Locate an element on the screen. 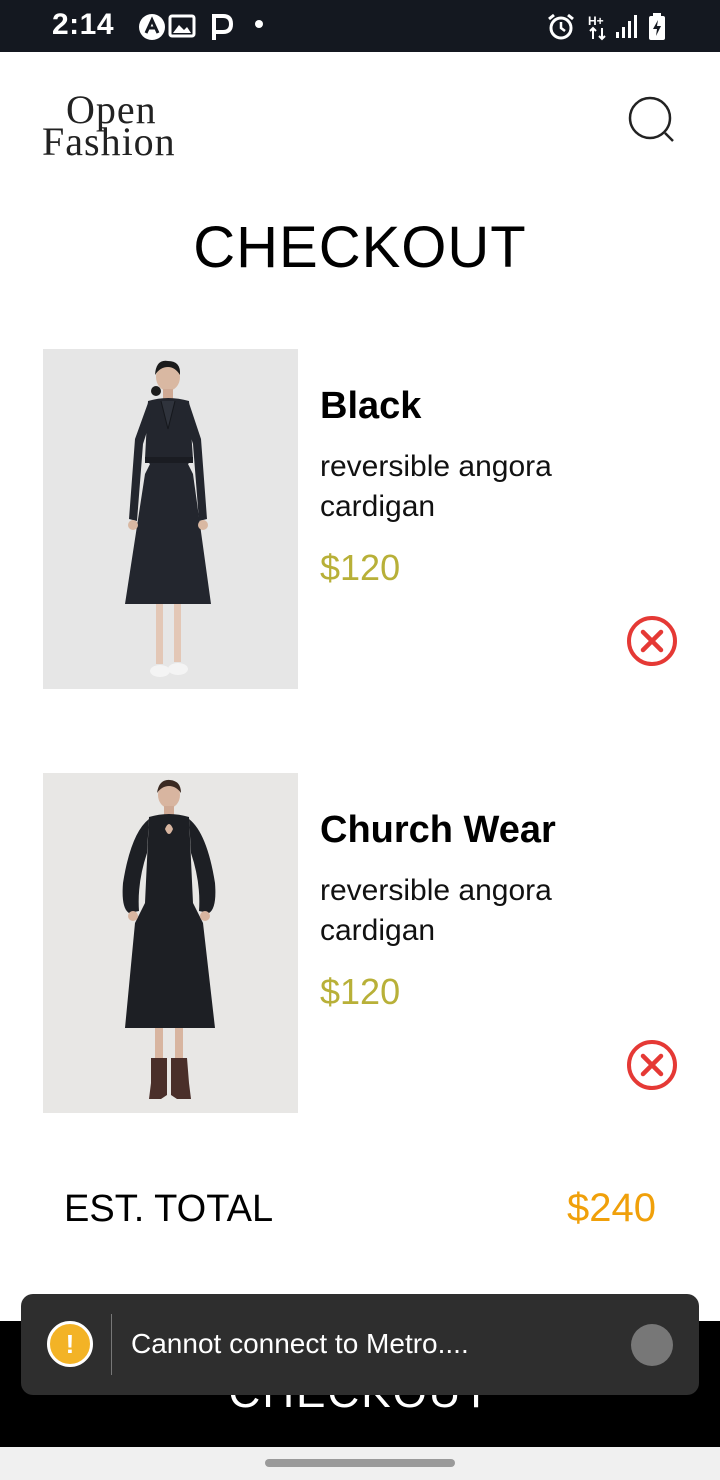 Image resolution: width=720 pixels, height=1480 pixels. search-icon is located at coordinates (651, 119).